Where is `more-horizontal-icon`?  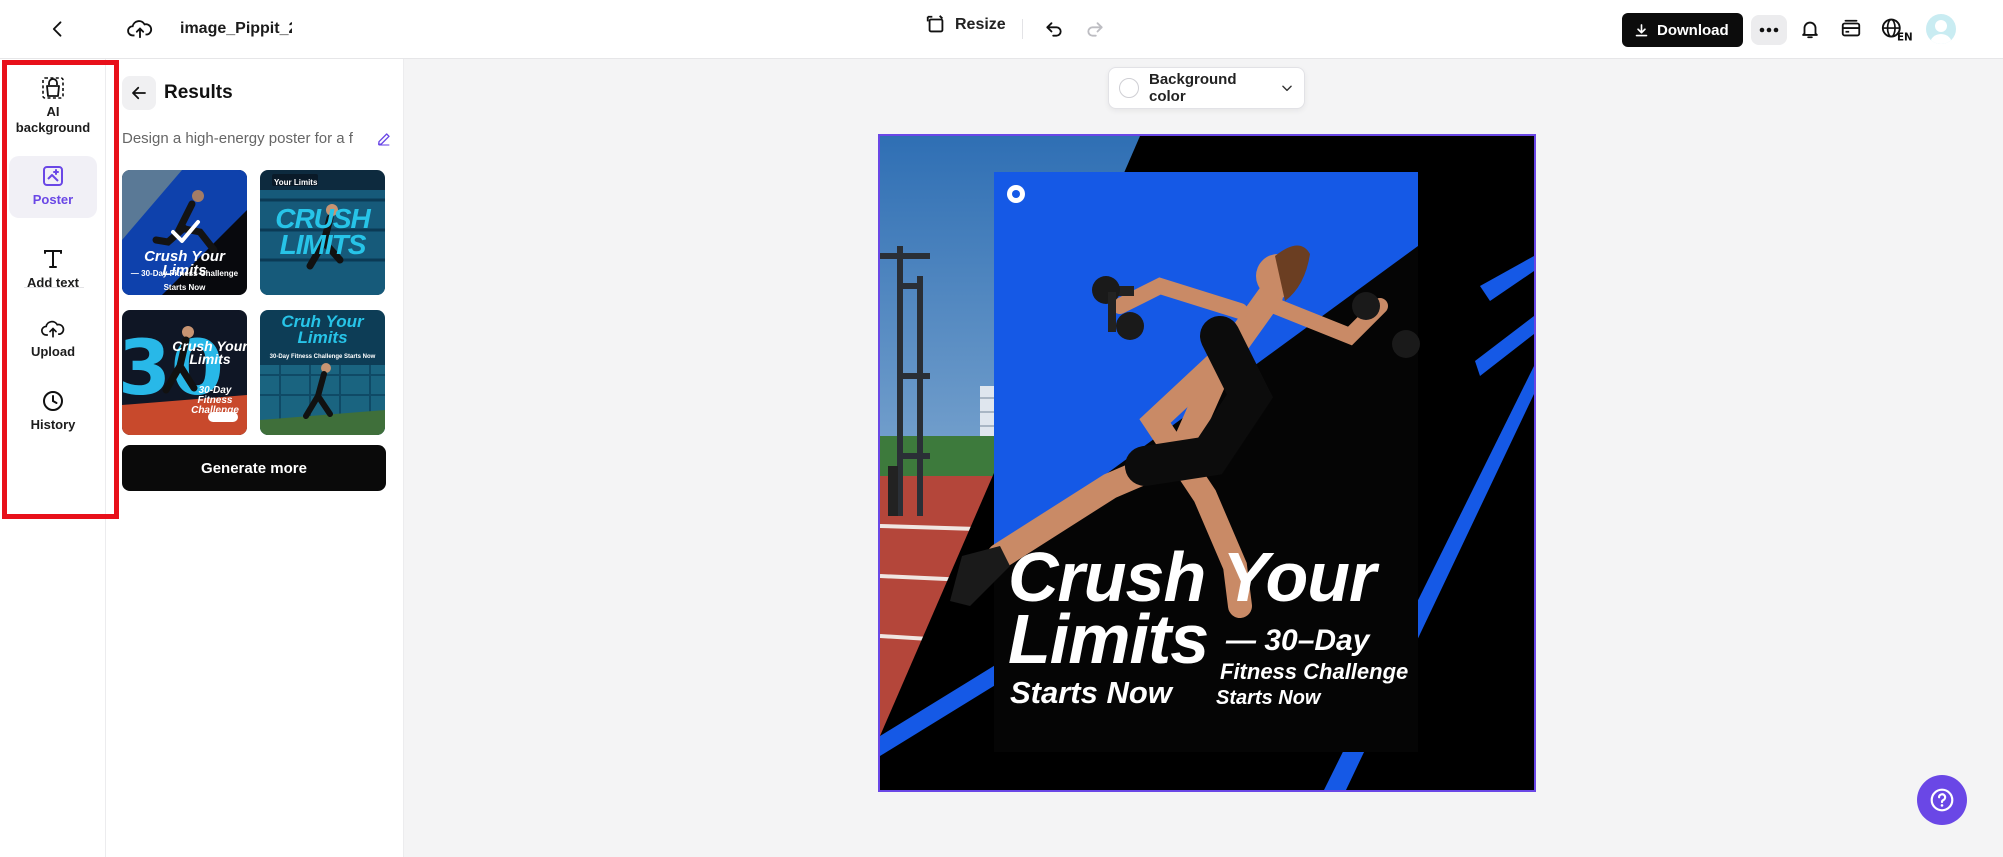 more-horizontal-icon is located at coordinates (1769, 30).